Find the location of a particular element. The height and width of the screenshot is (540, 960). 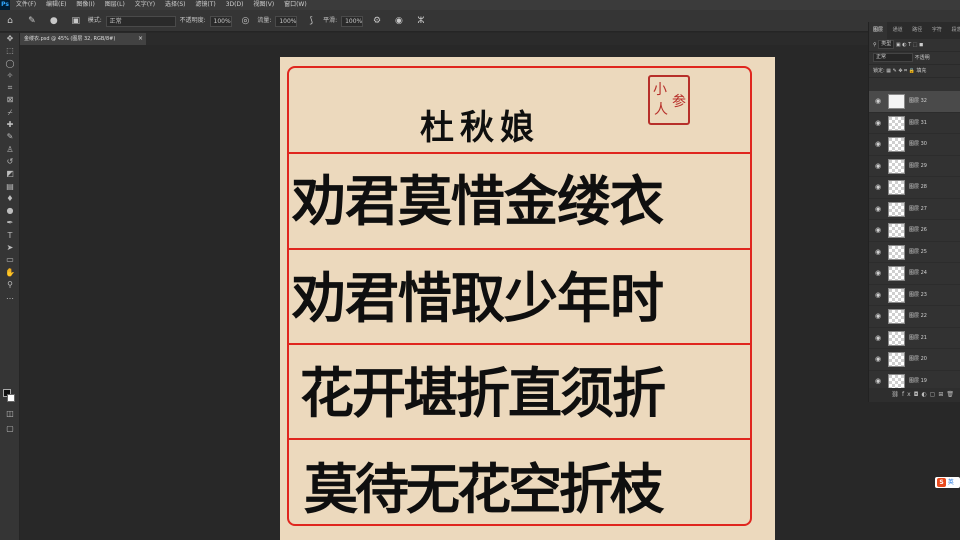

blend-mode-select: 正常 is located at coordinates (893, 57).